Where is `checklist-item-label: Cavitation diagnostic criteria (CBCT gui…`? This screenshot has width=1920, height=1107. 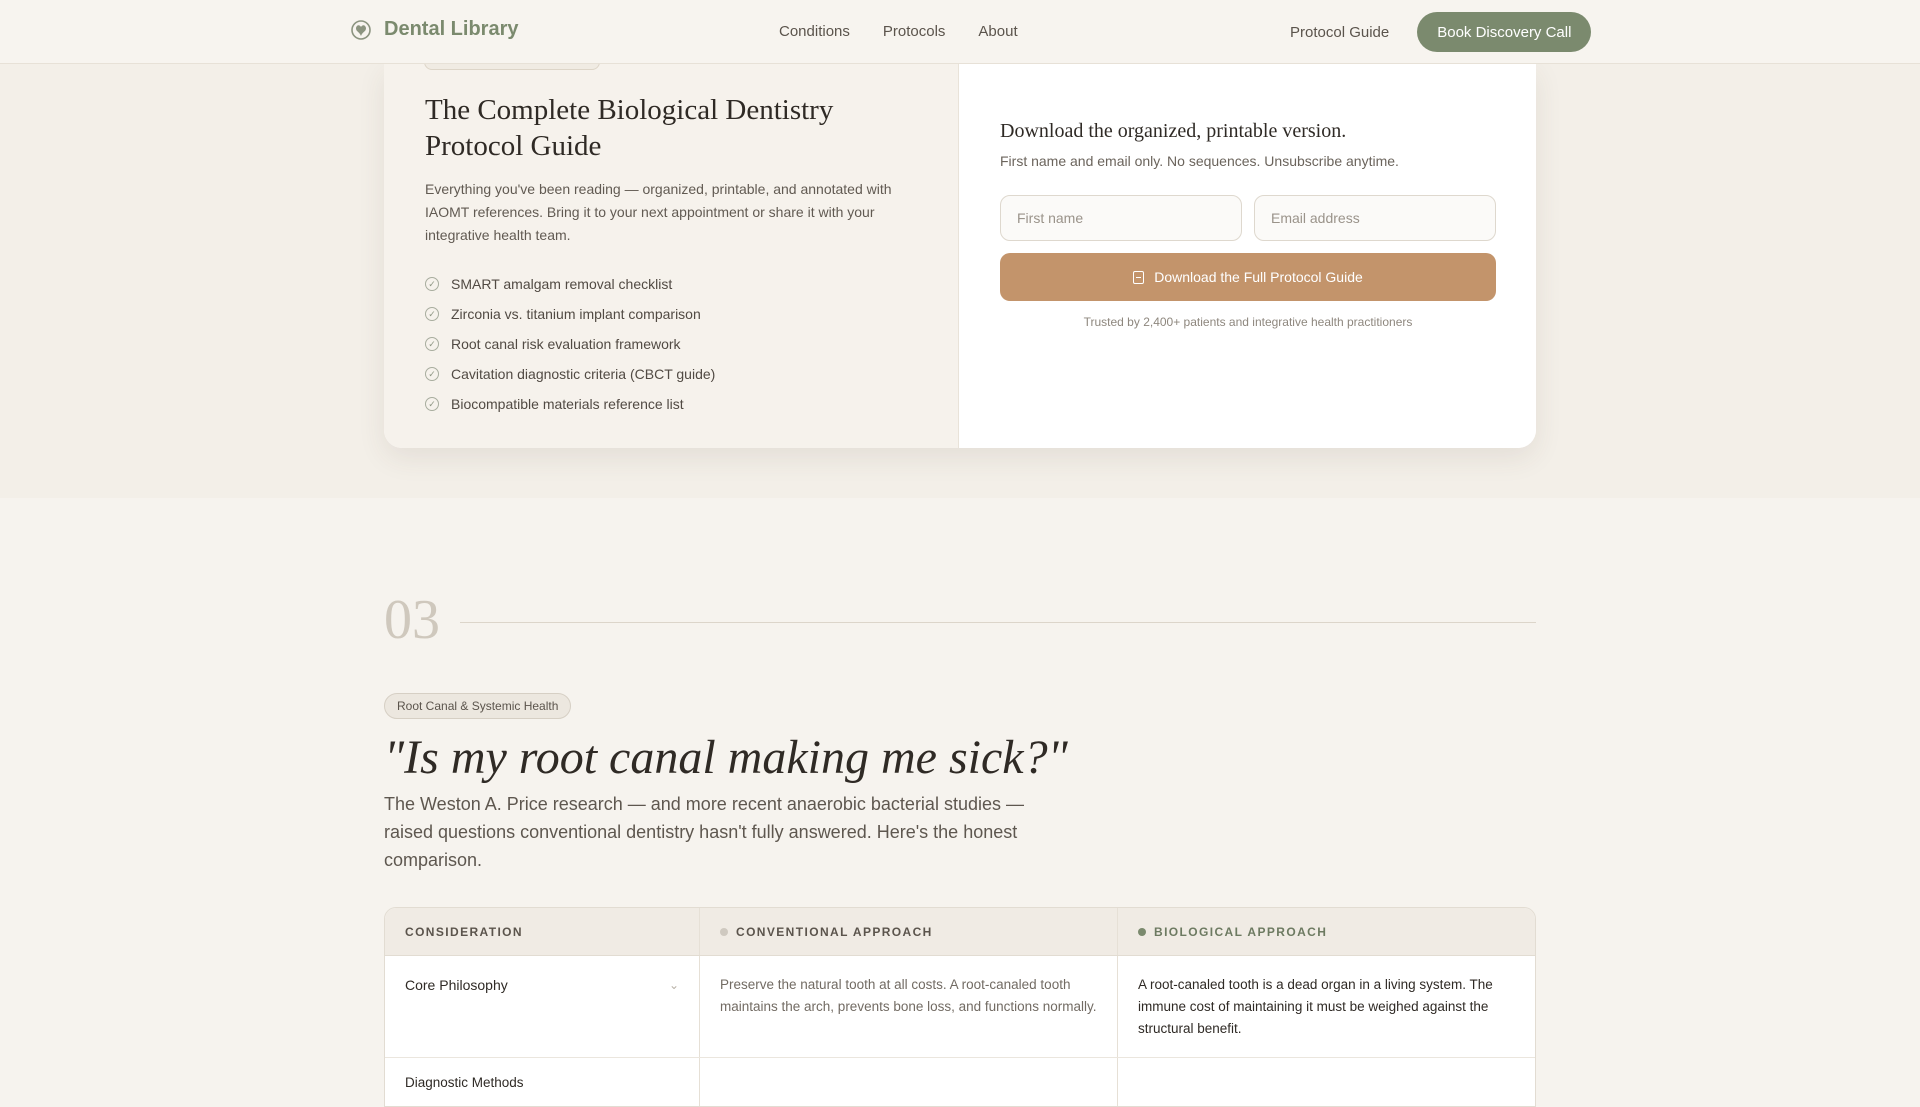
checklist-item-label: Cavitation diagnostic criteria (CBCT gui… is located at coordinates (583, 374).